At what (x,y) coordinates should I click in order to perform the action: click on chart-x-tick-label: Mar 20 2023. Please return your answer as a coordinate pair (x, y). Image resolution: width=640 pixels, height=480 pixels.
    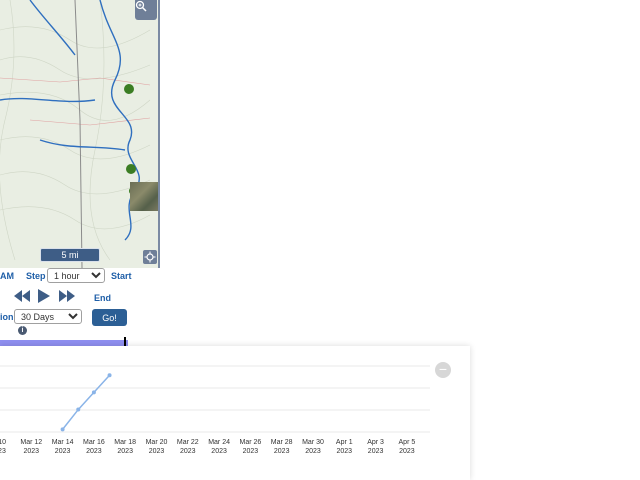
    Looking at the image, I should click on (156, 447).